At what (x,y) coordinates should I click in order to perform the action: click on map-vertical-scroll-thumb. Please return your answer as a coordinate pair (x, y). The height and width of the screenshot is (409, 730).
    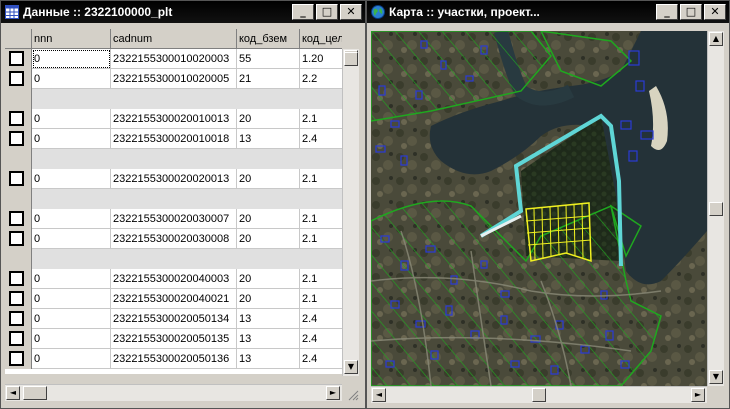
    Looking at the image, I should click on (716, 209).